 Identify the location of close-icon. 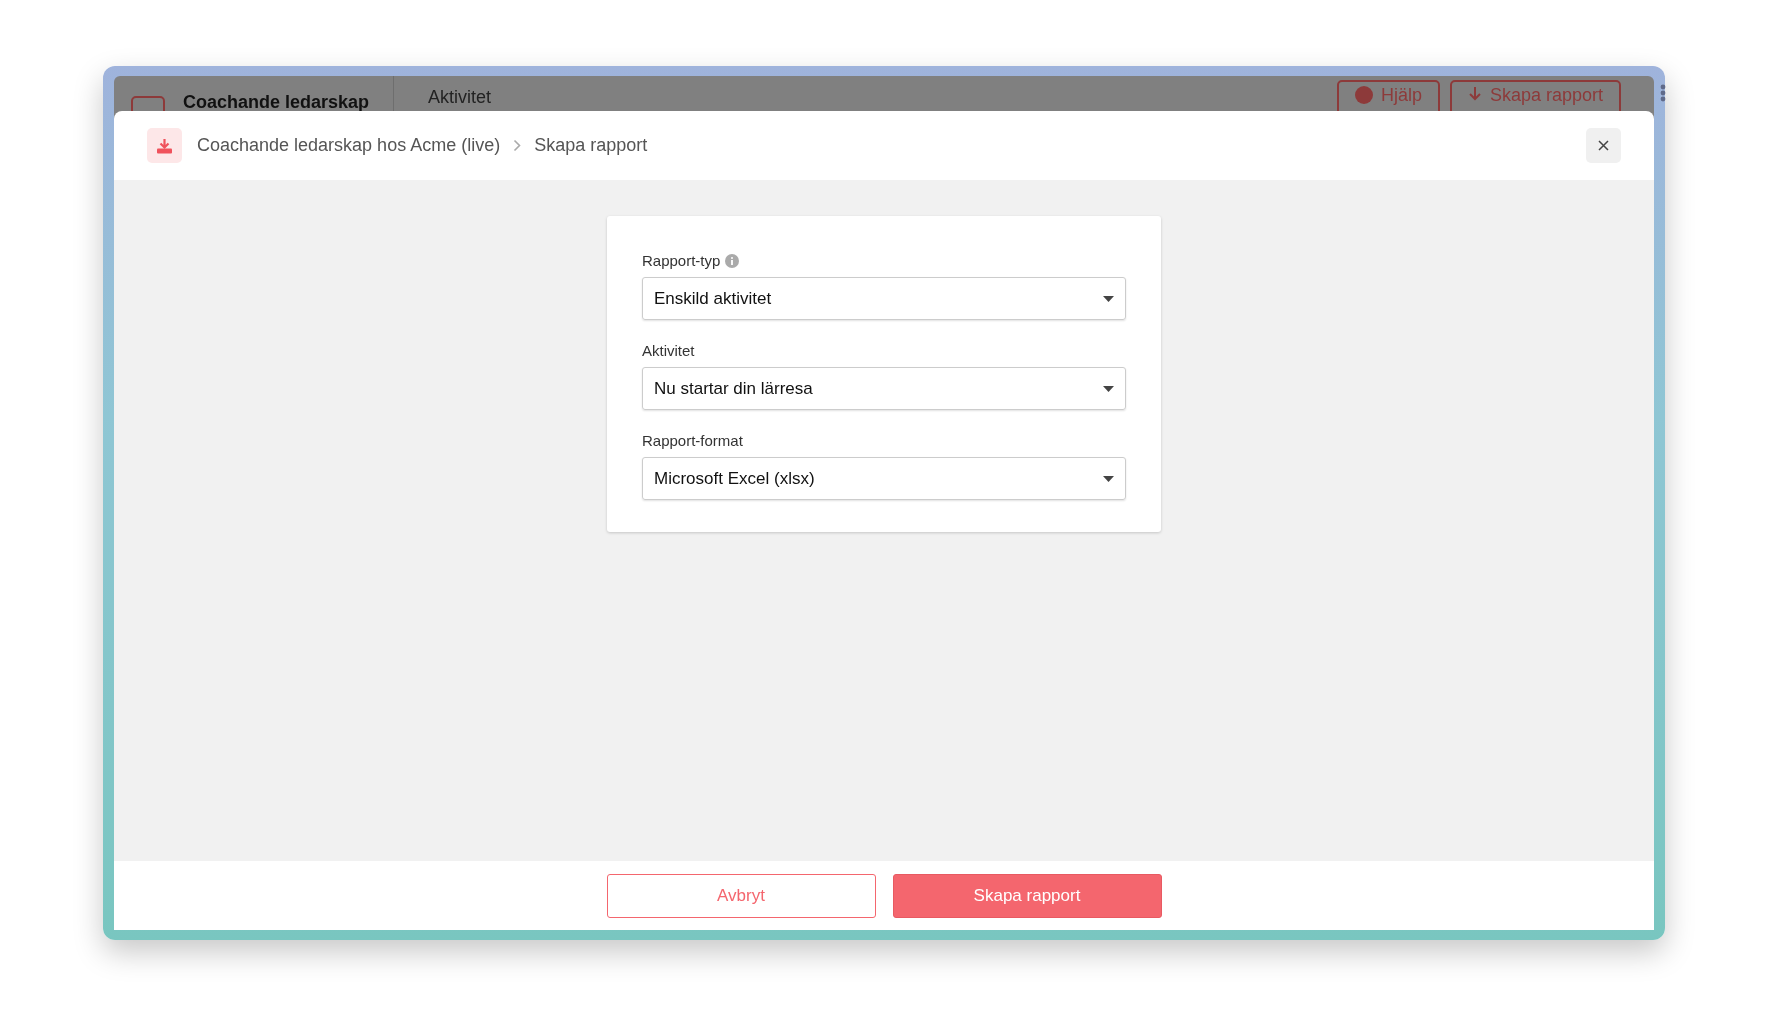
(1603, 145).